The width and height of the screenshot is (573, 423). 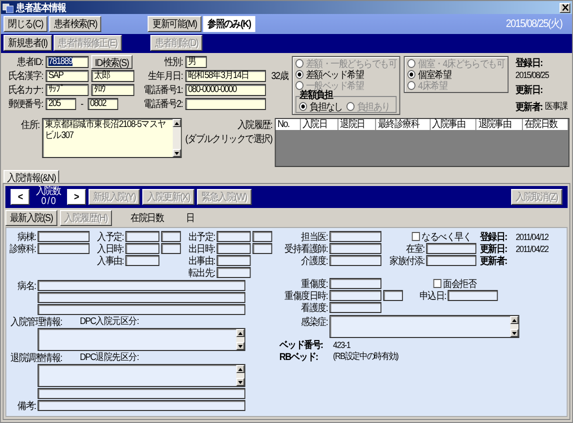 What do you see at coordinates (20, 197) in the screenshot?
I see `previous-button: <` at bounding box center [20, 197].